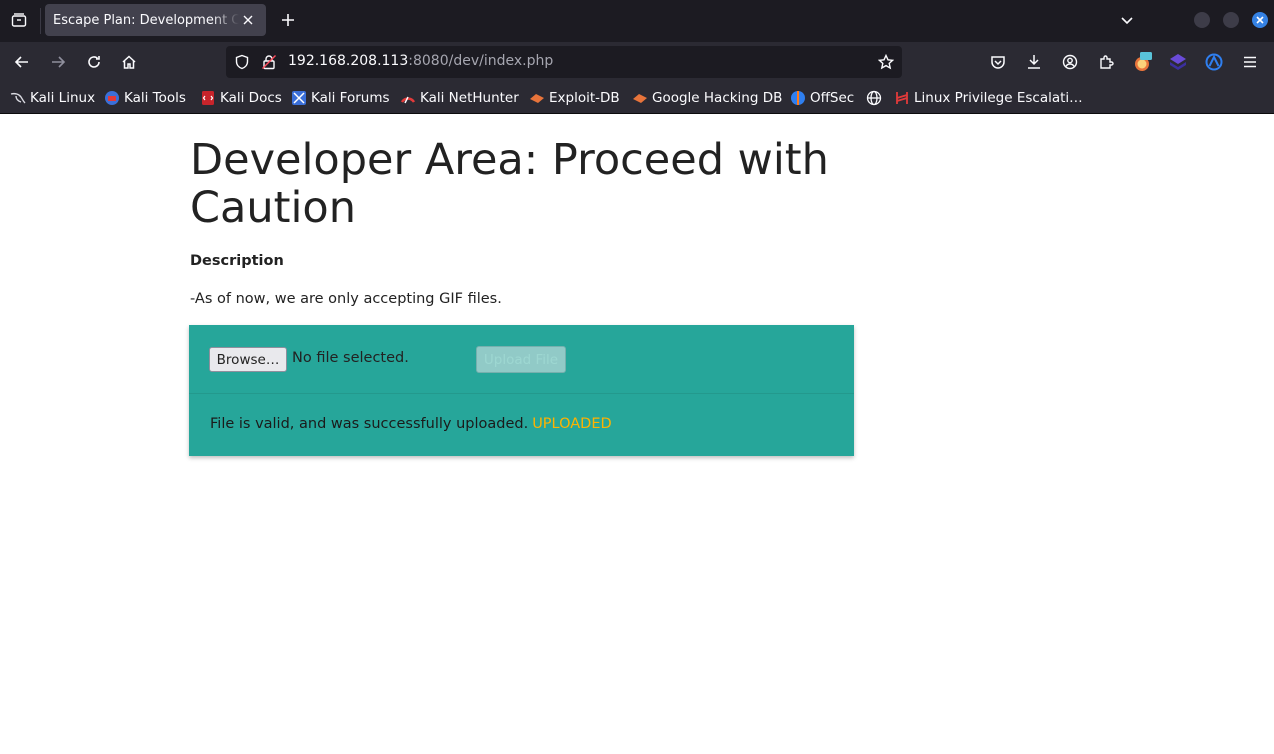 This screenshot has height=754, width=1274. I want to click on bookmark-kali-linux: Kali Linux, so click(52, 98).